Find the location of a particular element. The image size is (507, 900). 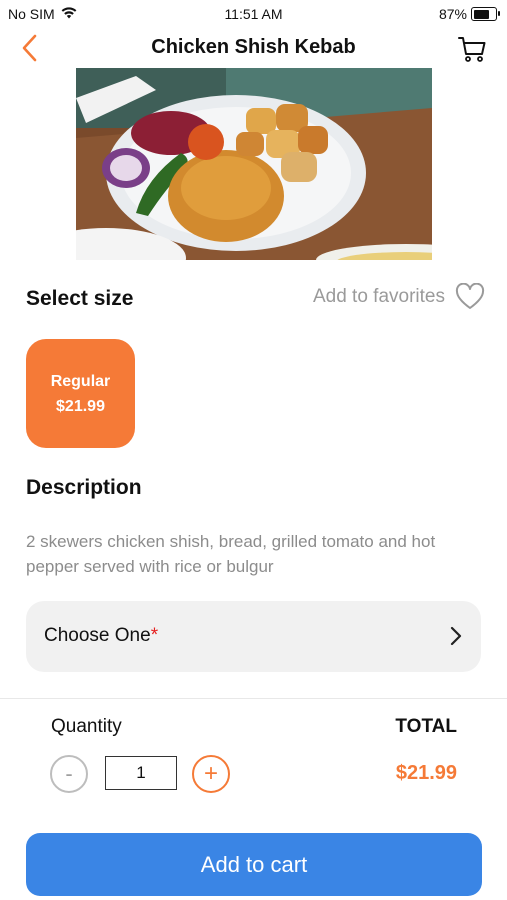

divider is located at coordinates (253, 698).